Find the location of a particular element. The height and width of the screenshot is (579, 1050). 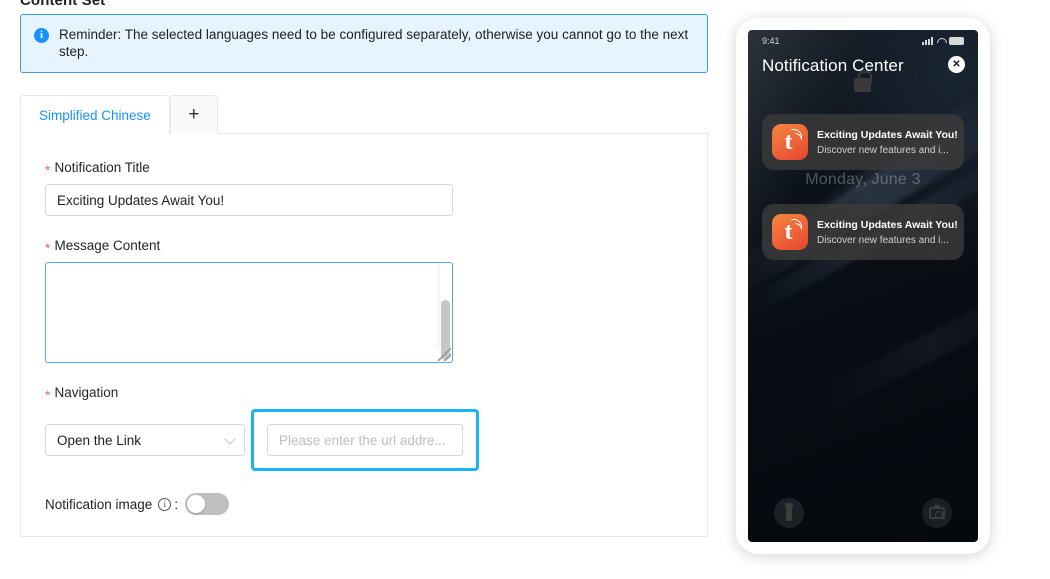

label-colon: : is located at coordinates (176, 504).